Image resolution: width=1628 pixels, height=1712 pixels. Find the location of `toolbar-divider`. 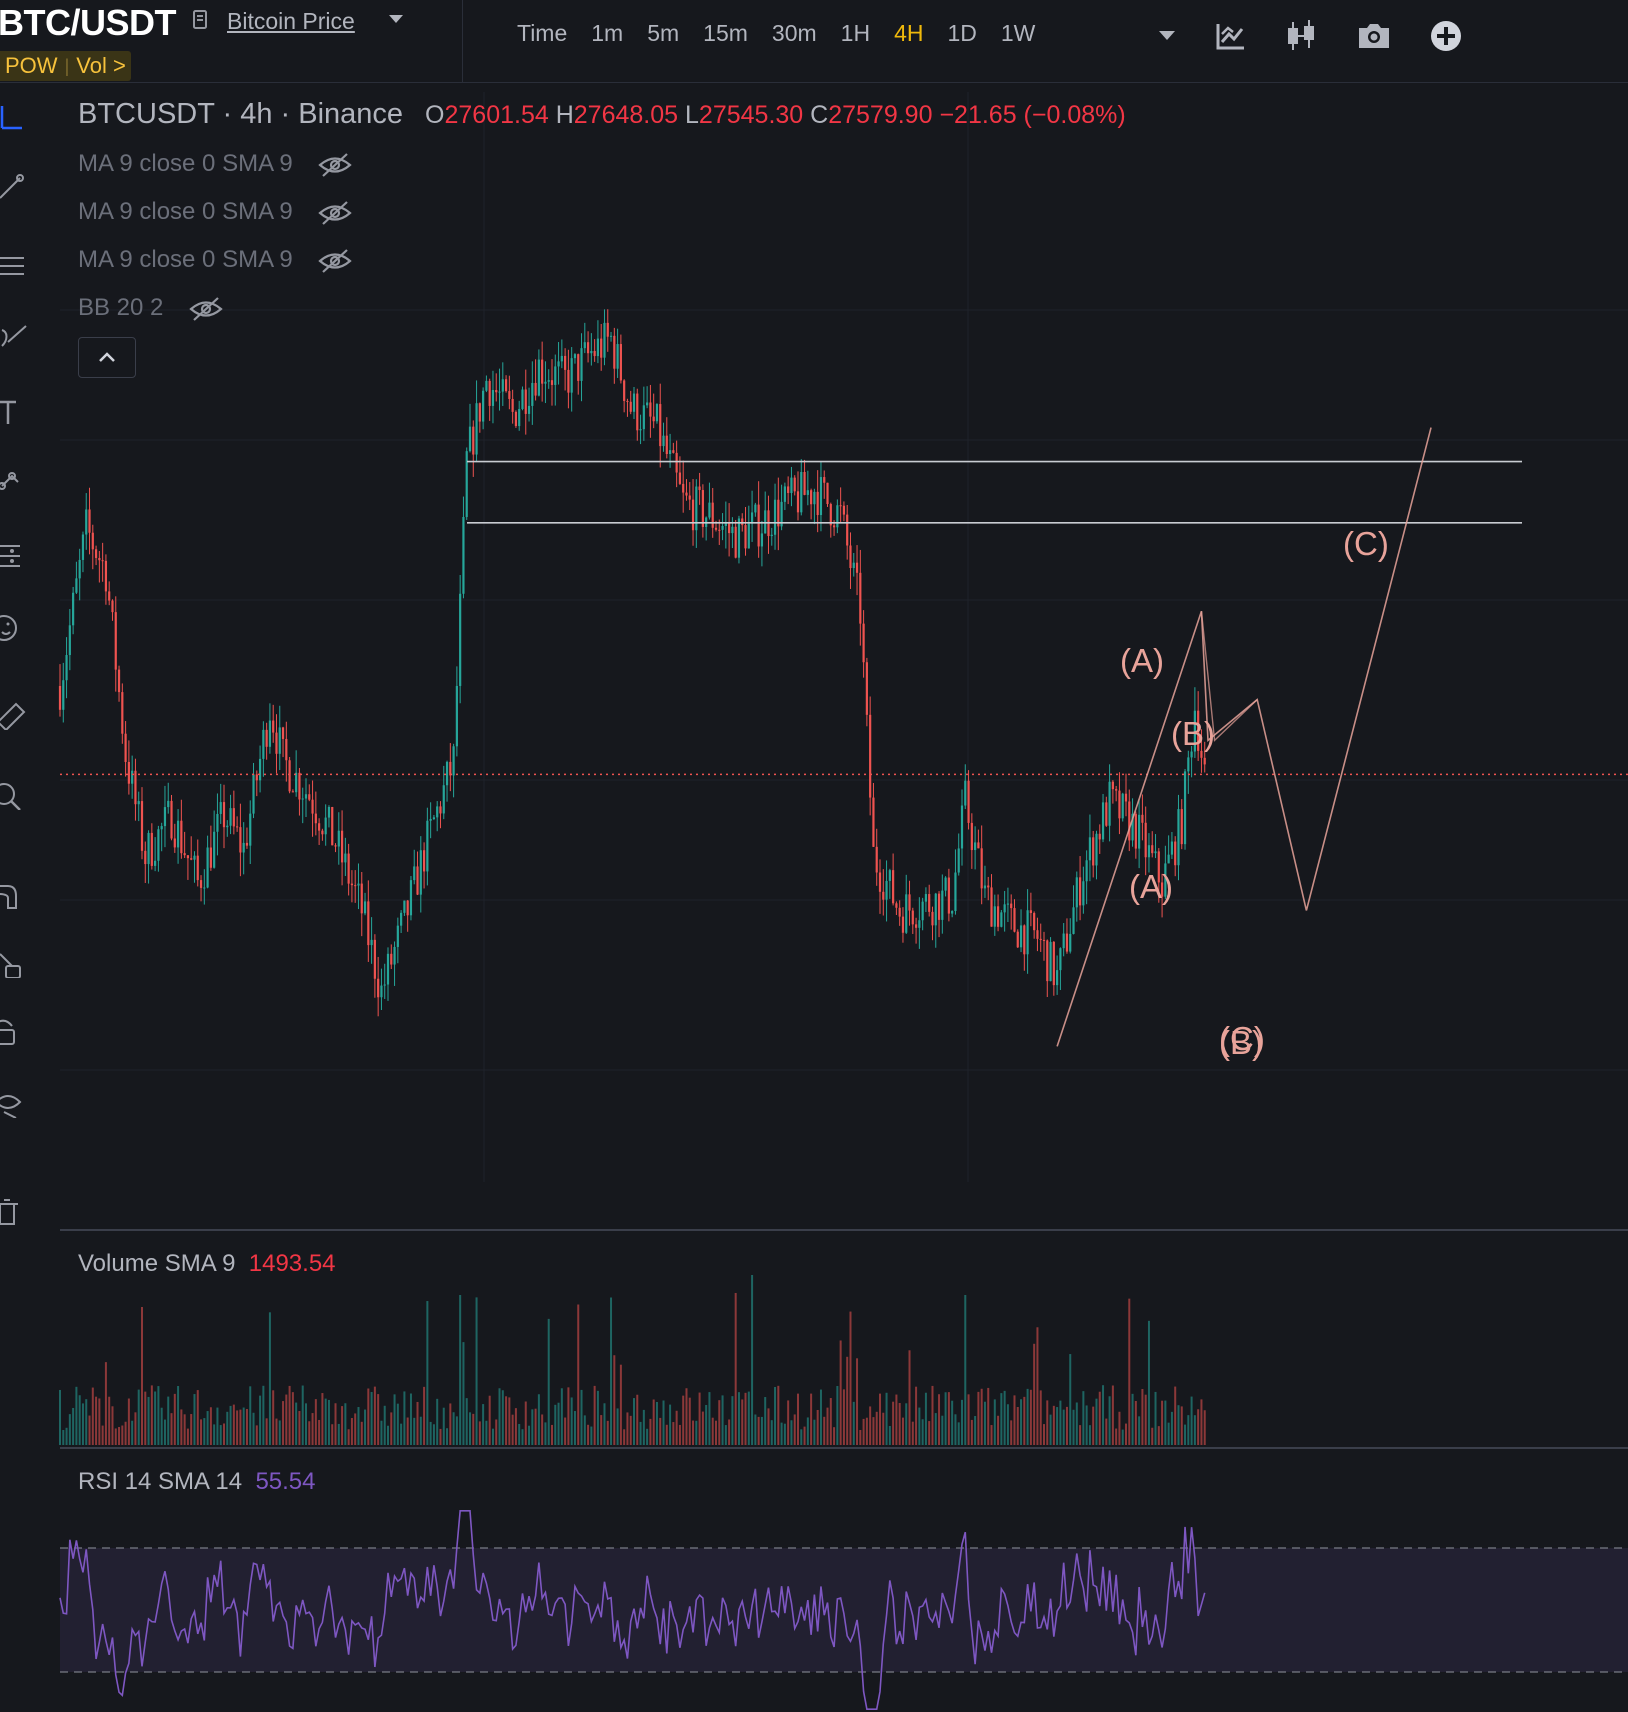

toolbar-divider is located at coordinates (462, 41).